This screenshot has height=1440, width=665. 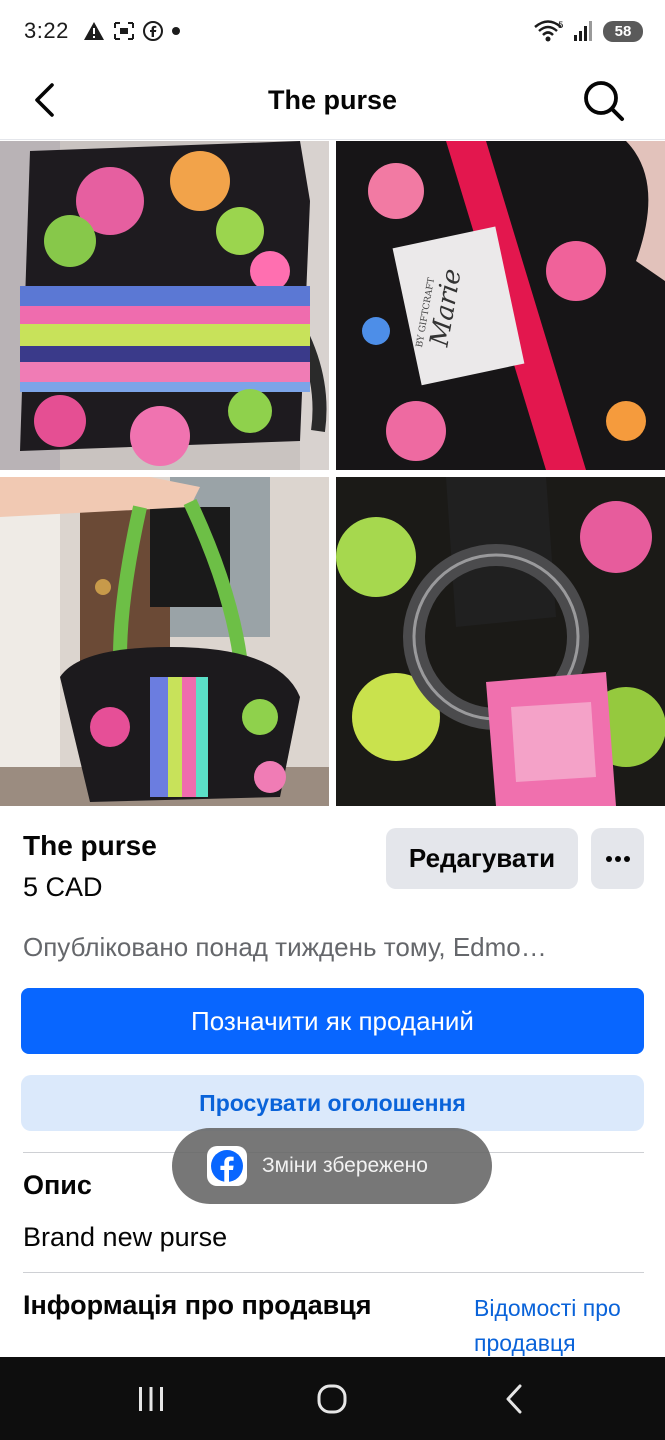 What do you see at coordinates (564, 1325) in the screenshot?
I see `seller-details-link: Відомості про продавця` at bounding box center [564, 1325].